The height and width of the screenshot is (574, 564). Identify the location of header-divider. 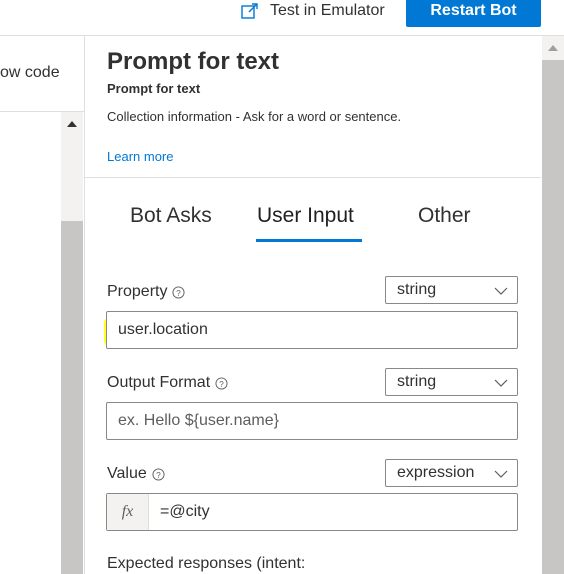
(313, 177).